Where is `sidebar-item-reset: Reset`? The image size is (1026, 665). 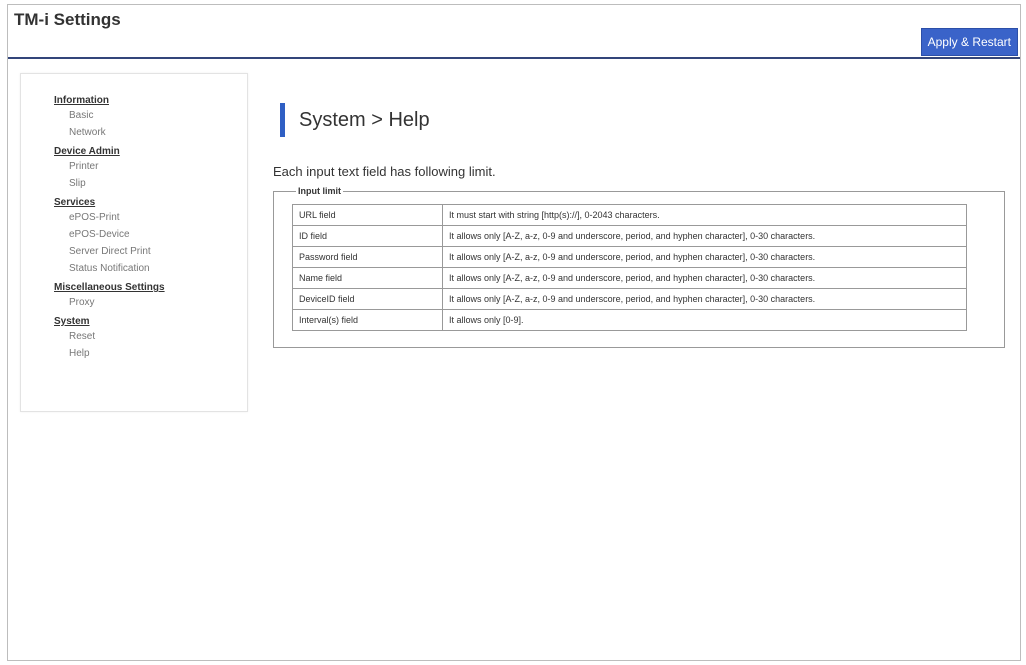
sidebar-item-reset: Reset is located at coordinates (109, 336).